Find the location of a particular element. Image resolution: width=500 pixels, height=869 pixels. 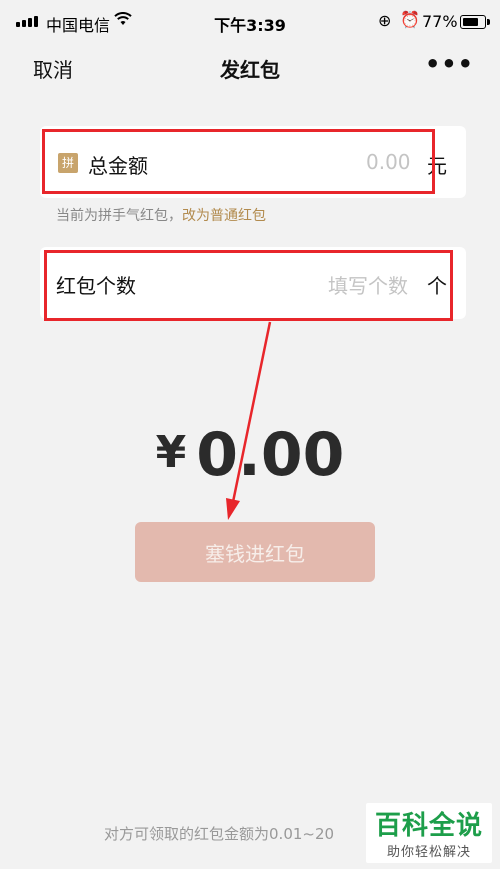

watermark-title: 百科全说 is located at coordinates (428, 826).